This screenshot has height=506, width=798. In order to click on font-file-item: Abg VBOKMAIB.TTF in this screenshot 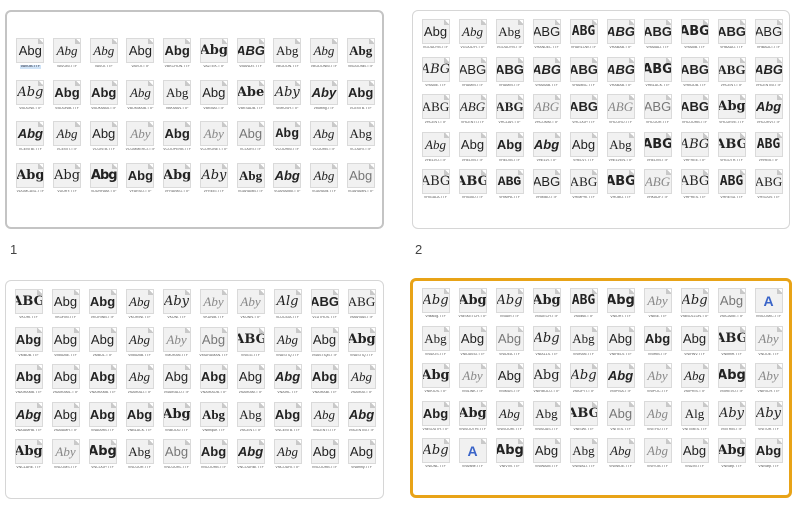, I will do `click(140, 95)`.